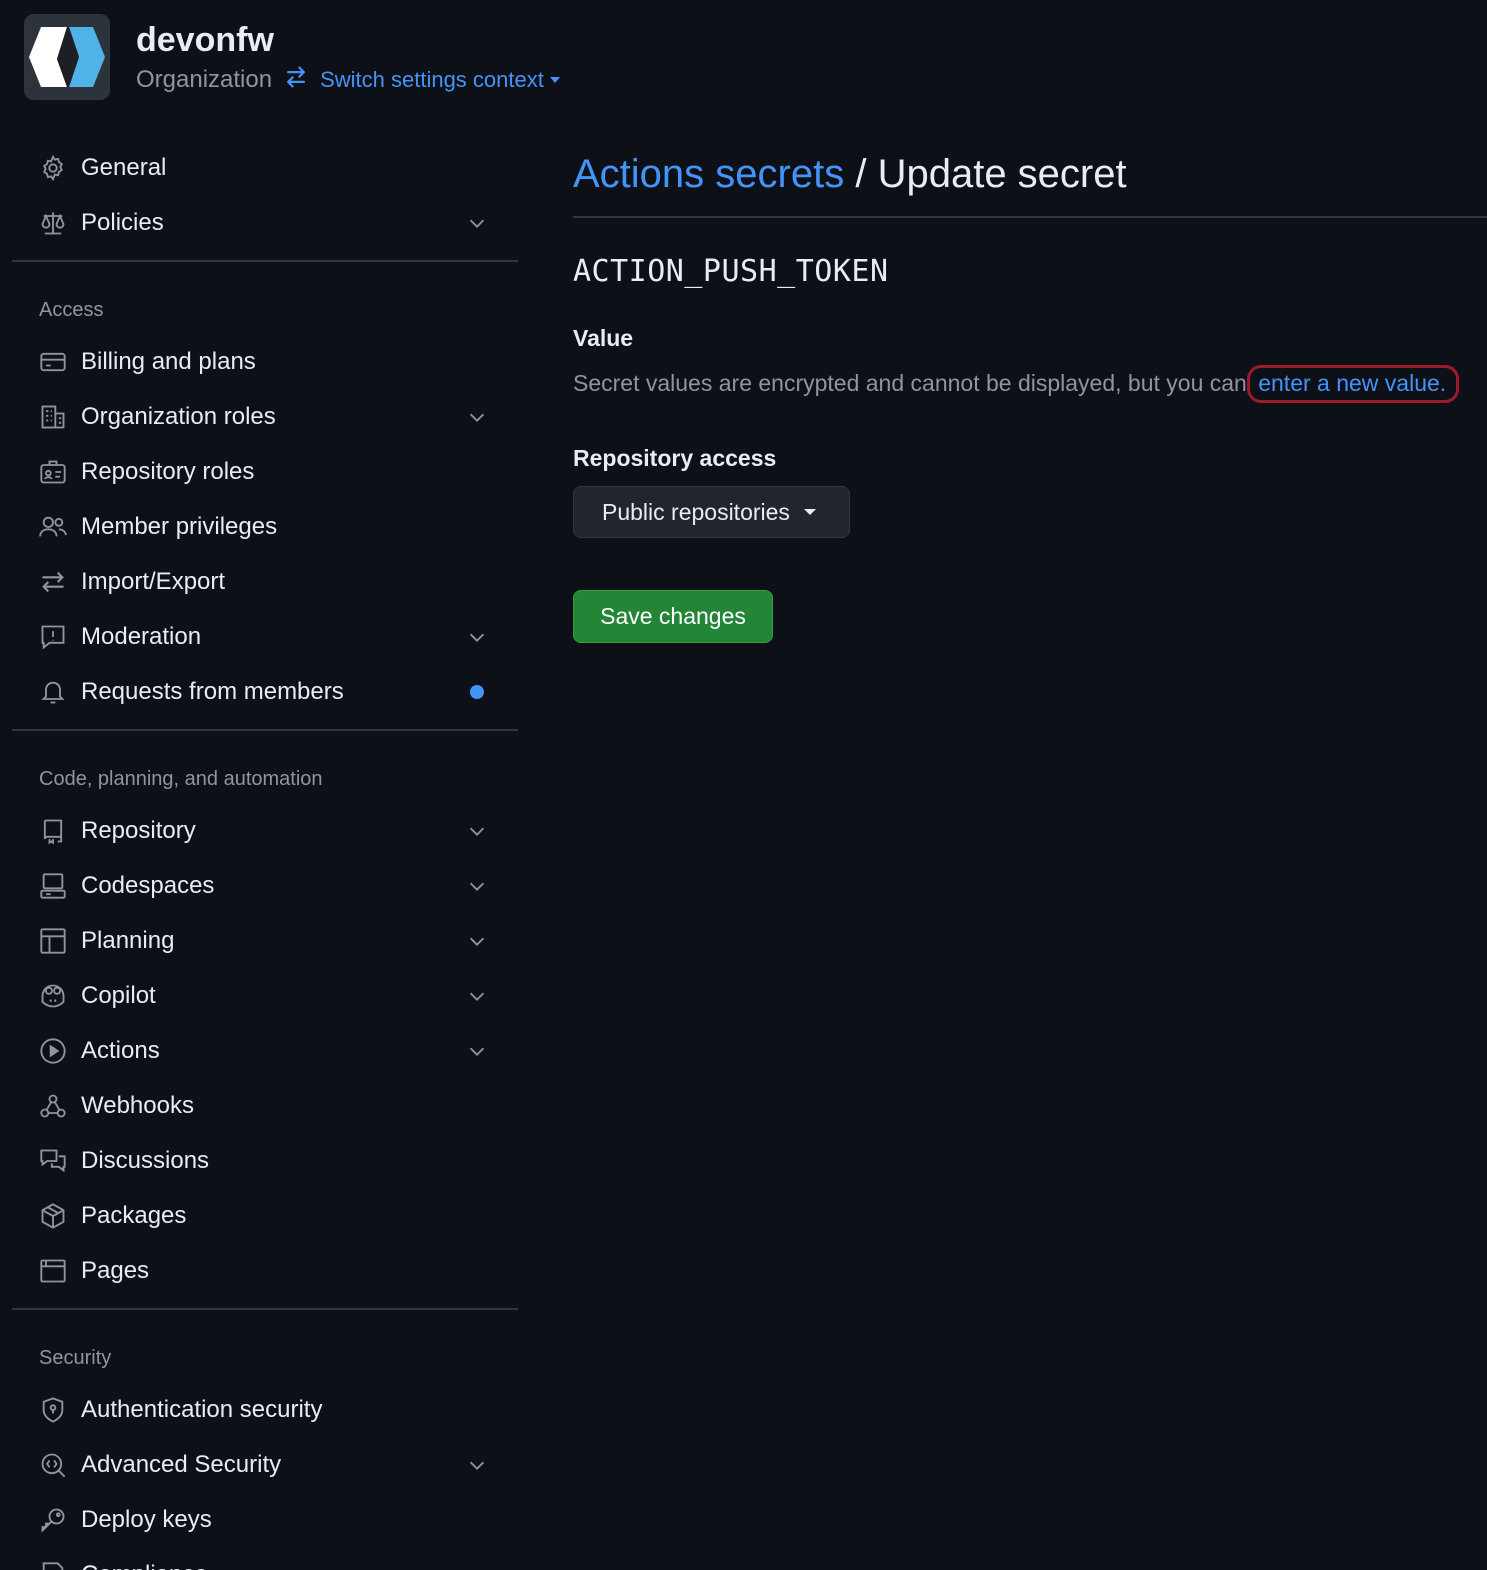  What do you see at coordinates (71, 309) in the screenshot?
I see `sidebar-section-access-heading: Access` at bounding box center [71, 309].